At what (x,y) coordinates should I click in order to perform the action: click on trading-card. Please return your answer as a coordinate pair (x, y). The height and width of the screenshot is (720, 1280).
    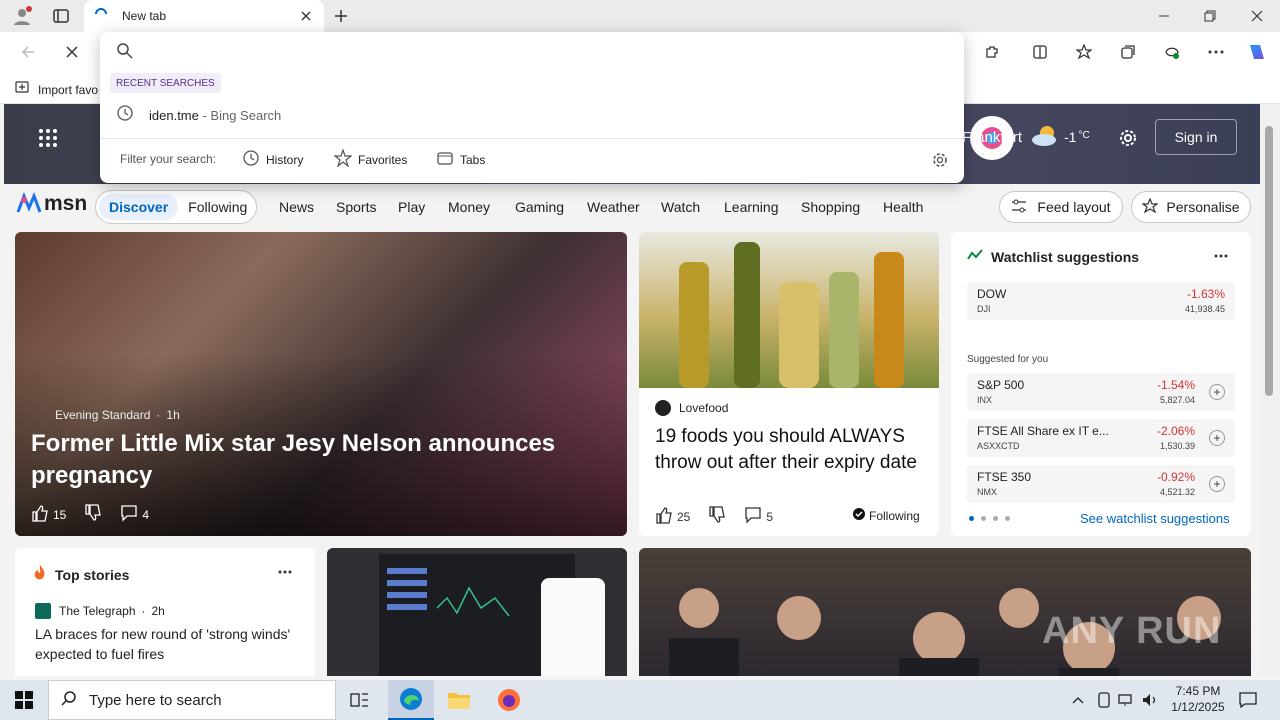
    Looking at the image, I should click on (477, 612).